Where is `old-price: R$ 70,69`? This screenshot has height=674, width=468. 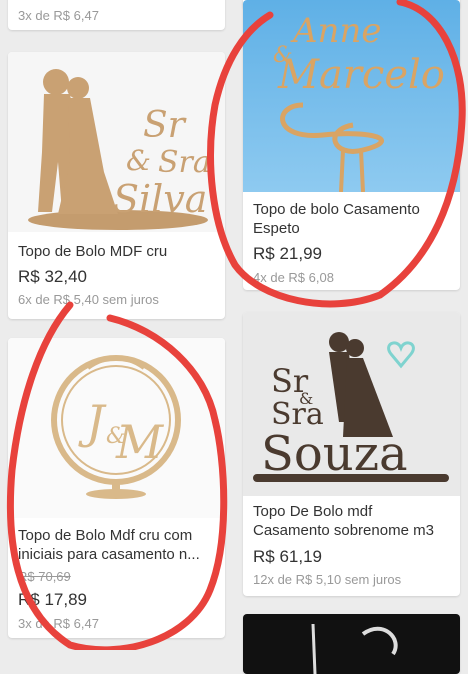
old-price: R$ 70,69 is located at coordinates (44, 576).